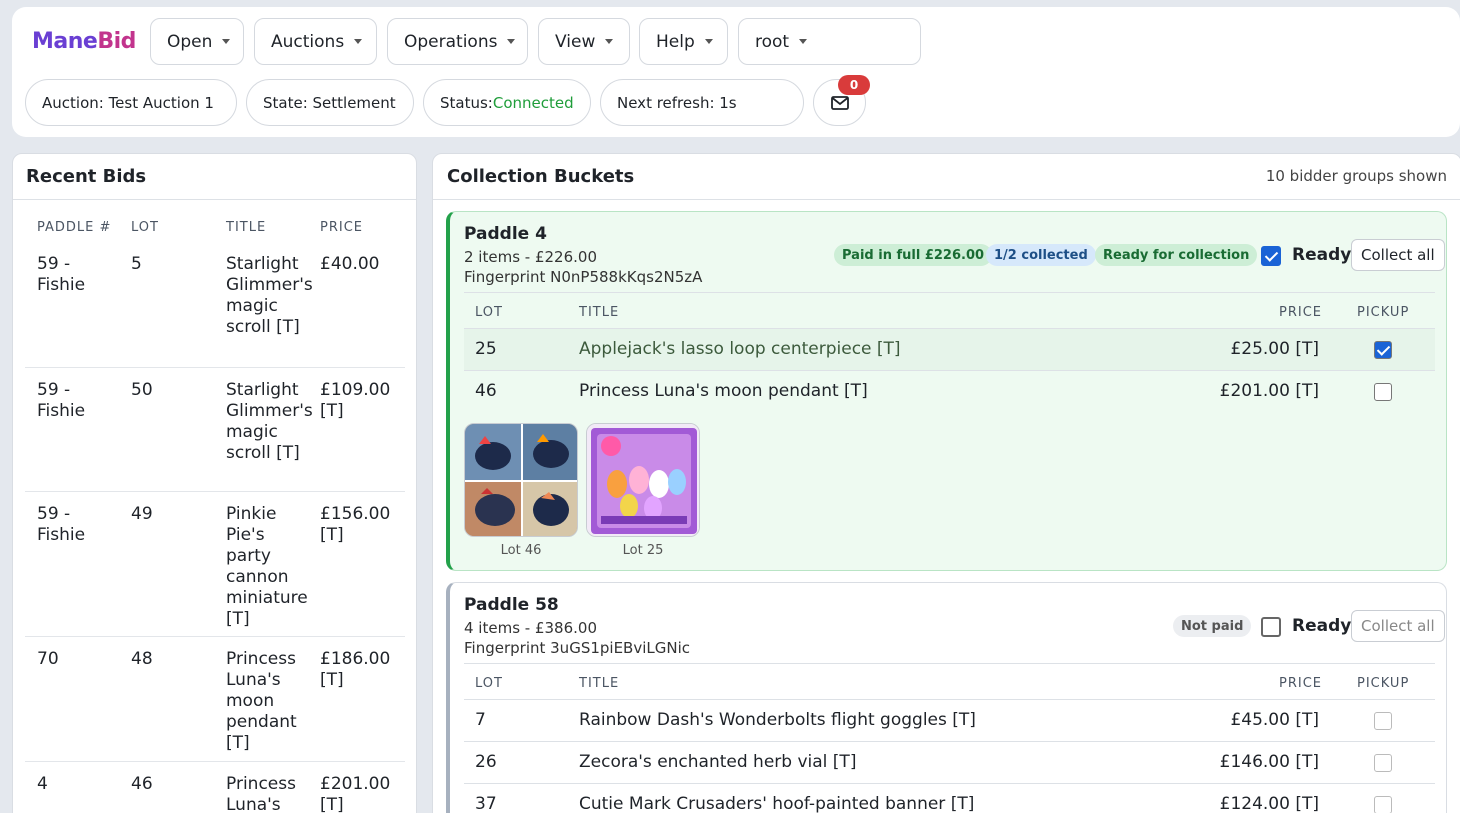 Image resolution: width=1460 pixels, height=813 pixels. I want to click on bid-lot: 48, so click(142, 659).